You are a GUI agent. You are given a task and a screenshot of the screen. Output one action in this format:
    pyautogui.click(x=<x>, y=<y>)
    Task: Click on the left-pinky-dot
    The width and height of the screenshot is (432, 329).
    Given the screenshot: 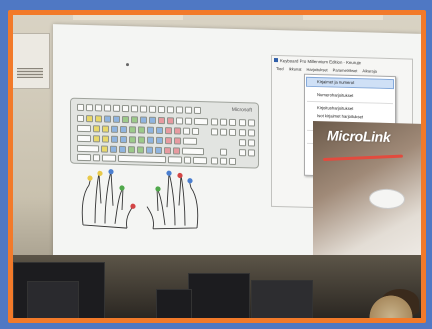 What is the action you would take?
    pyautogui.click(x=90, y=178)
    